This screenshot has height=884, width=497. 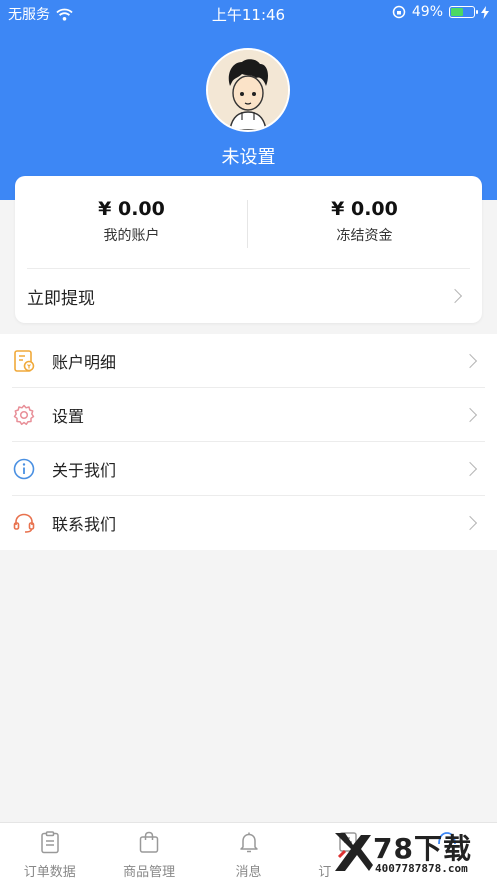 I want to click on avatar, so click(x=248, y=90).